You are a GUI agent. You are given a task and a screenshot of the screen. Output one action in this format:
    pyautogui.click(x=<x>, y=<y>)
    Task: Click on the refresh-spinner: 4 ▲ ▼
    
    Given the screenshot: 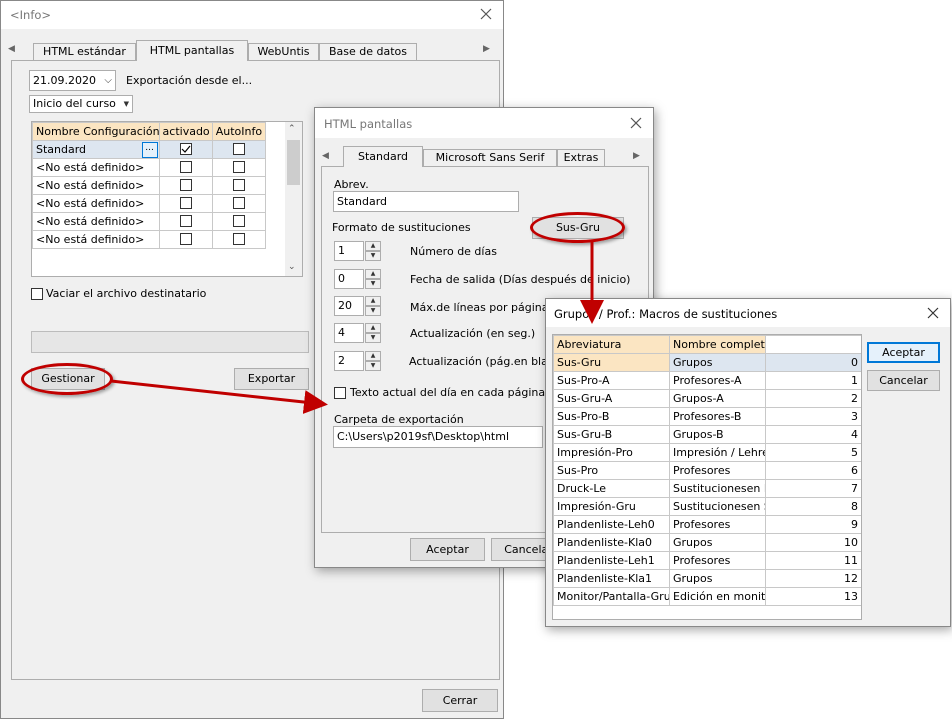 What is the action you would take?
    pyautogui.click(x=359, y=333)
    